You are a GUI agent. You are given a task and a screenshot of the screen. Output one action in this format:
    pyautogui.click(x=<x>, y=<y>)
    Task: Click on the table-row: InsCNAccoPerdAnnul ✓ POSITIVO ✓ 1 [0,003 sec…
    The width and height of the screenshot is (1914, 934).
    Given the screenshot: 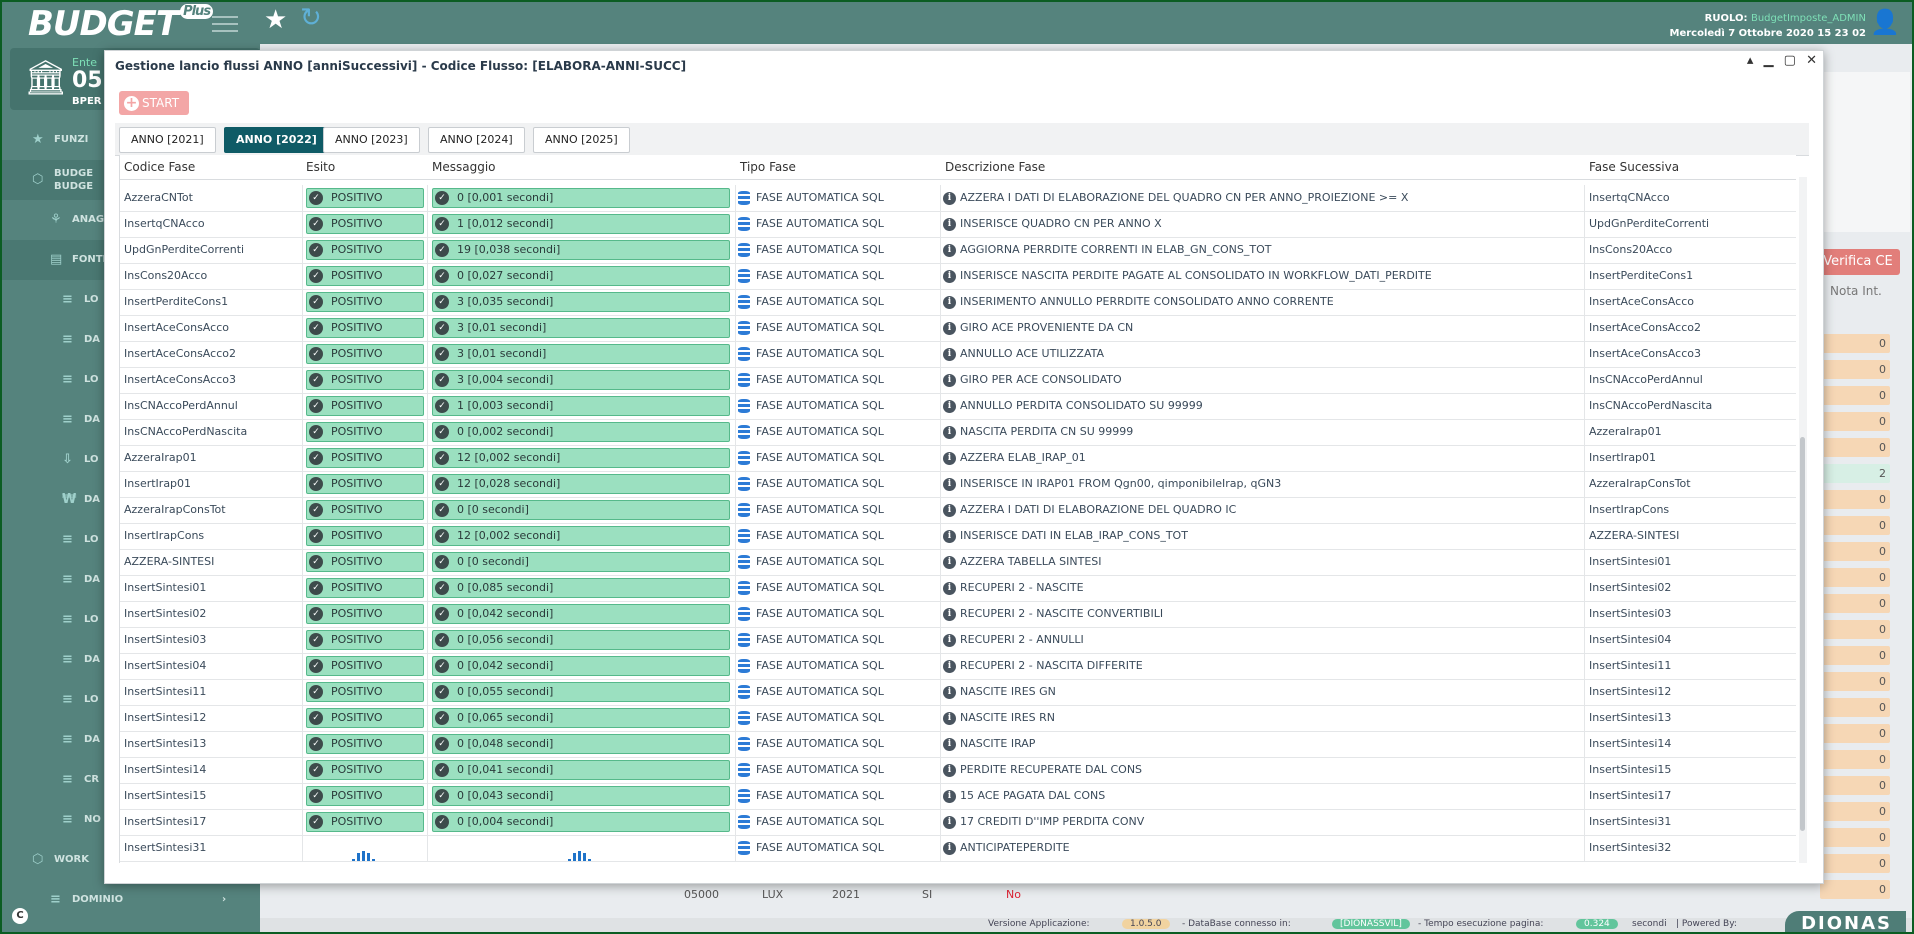 What is the action you would take?
    pyautogui.click(x=958, y=406)
    